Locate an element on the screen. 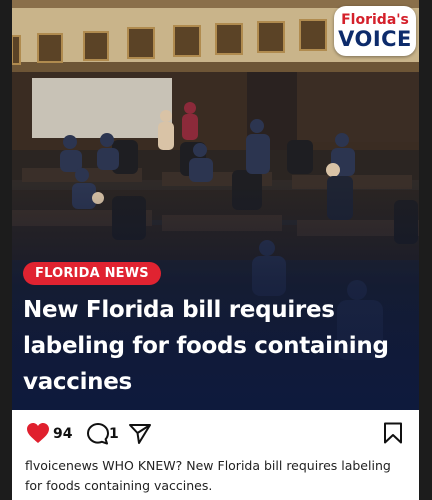 The width and height of the screenshot is (432, 500). bookmark-icon is located at coordinates (393, 435).